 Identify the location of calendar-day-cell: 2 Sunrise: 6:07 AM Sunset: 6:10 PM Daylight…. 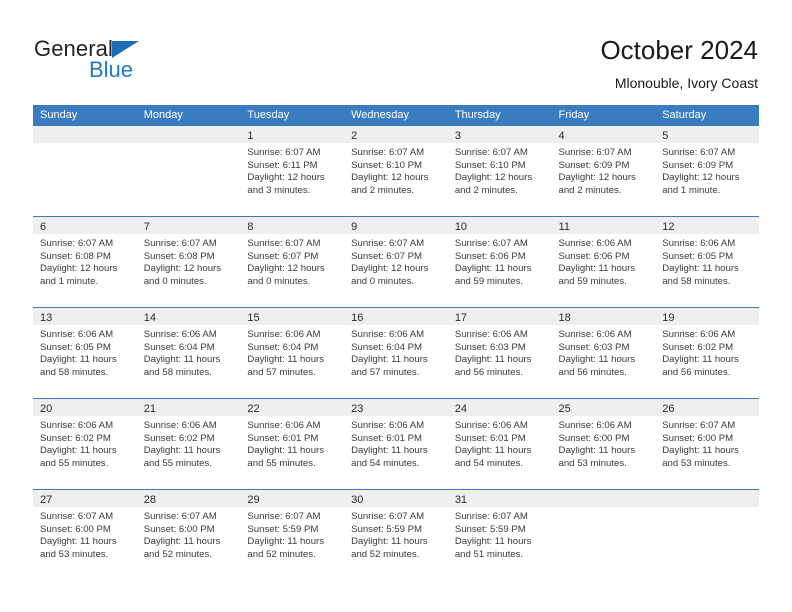
(396, 171).